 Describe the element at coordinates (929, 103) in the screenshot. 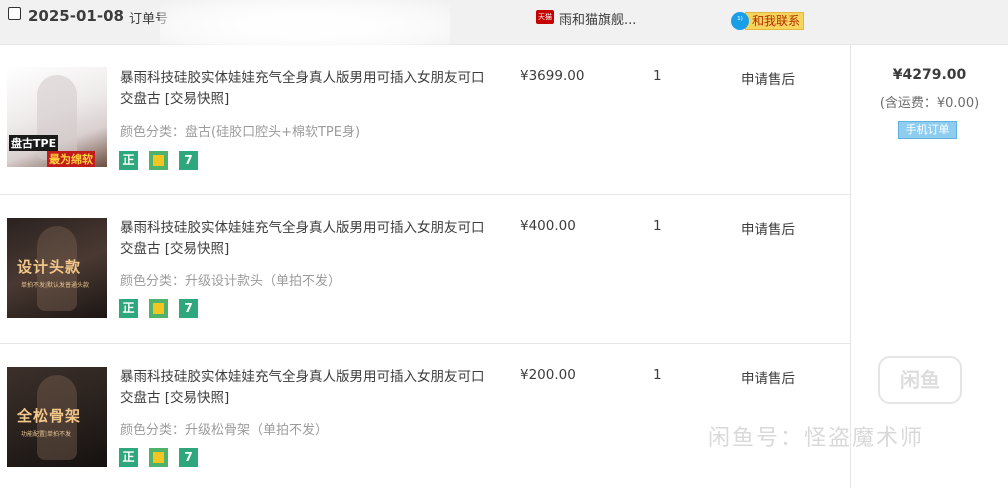

I see `shipping-fee: (含运费：¥0.00)` at that location.